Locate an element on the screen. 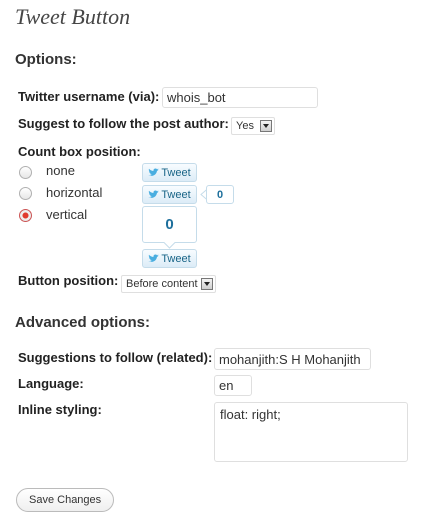  count-box-label: Count box position: is located at coordinates (79, 151).